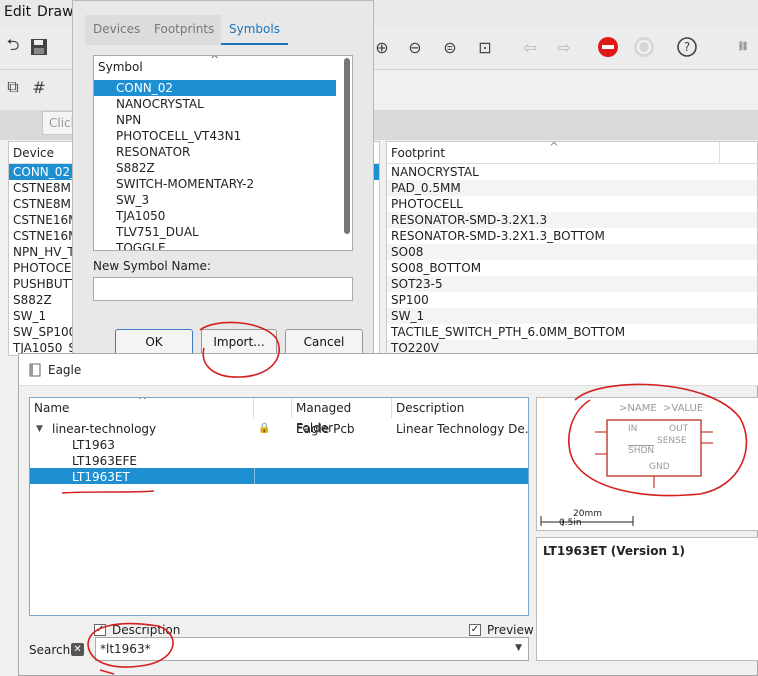 The width and height of the screenshot is (758, 676). I want to click on zoom-select-icon: ⊡, so click(485, 47).